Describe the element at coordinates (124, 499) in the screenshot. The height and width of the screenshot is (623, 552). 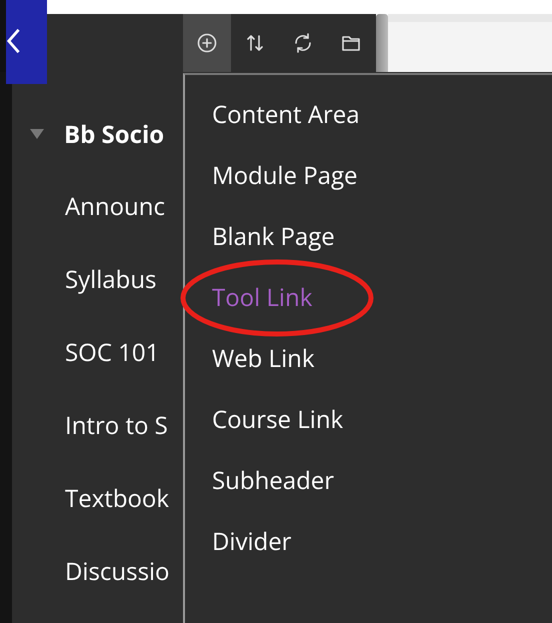
I see `sidebar-item: Textbook` at that location.